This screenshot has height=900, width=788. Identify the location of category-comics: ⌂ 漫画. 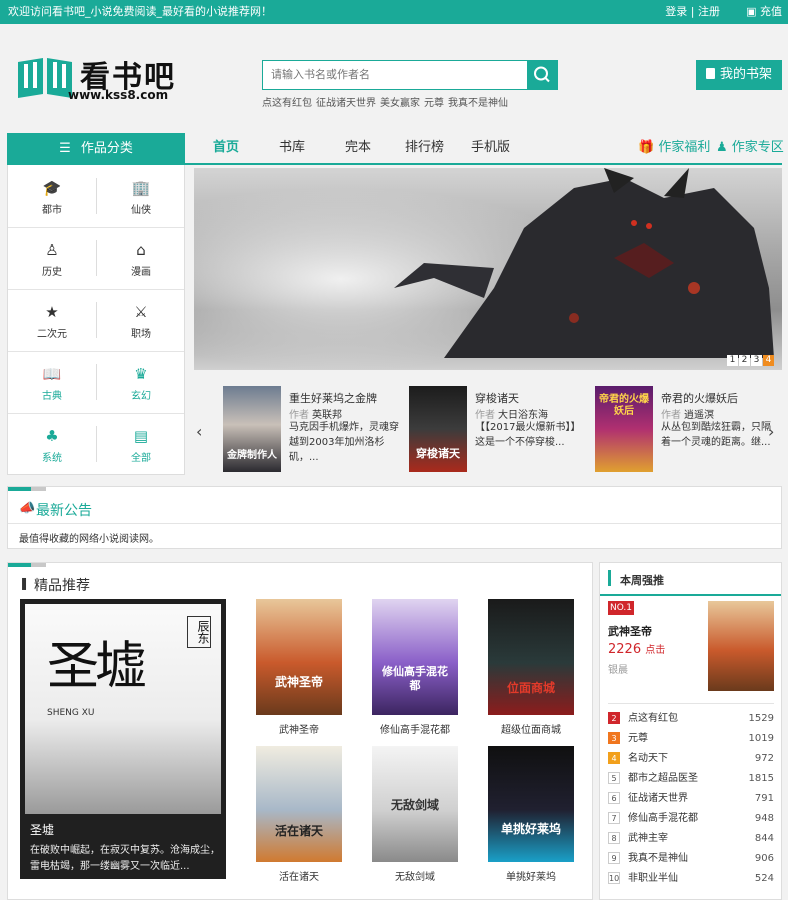
(141, 258).